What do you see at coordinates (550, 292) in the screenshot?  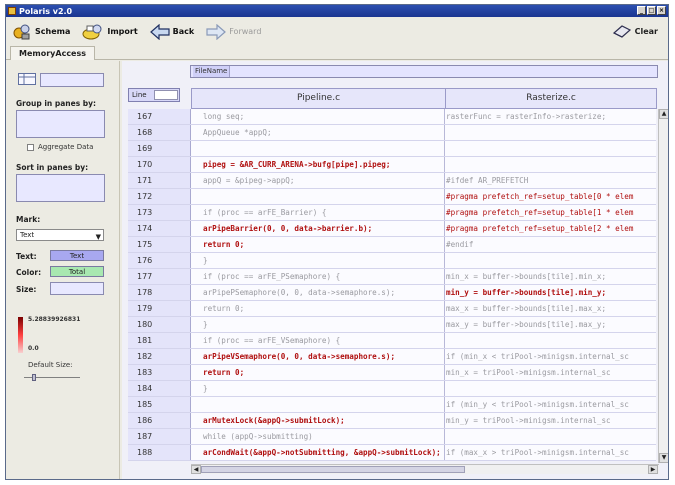 I see `rasterize-code-cell: min_y = buffer->bounds[tile].min_y;` at bounding box center [550, 292].